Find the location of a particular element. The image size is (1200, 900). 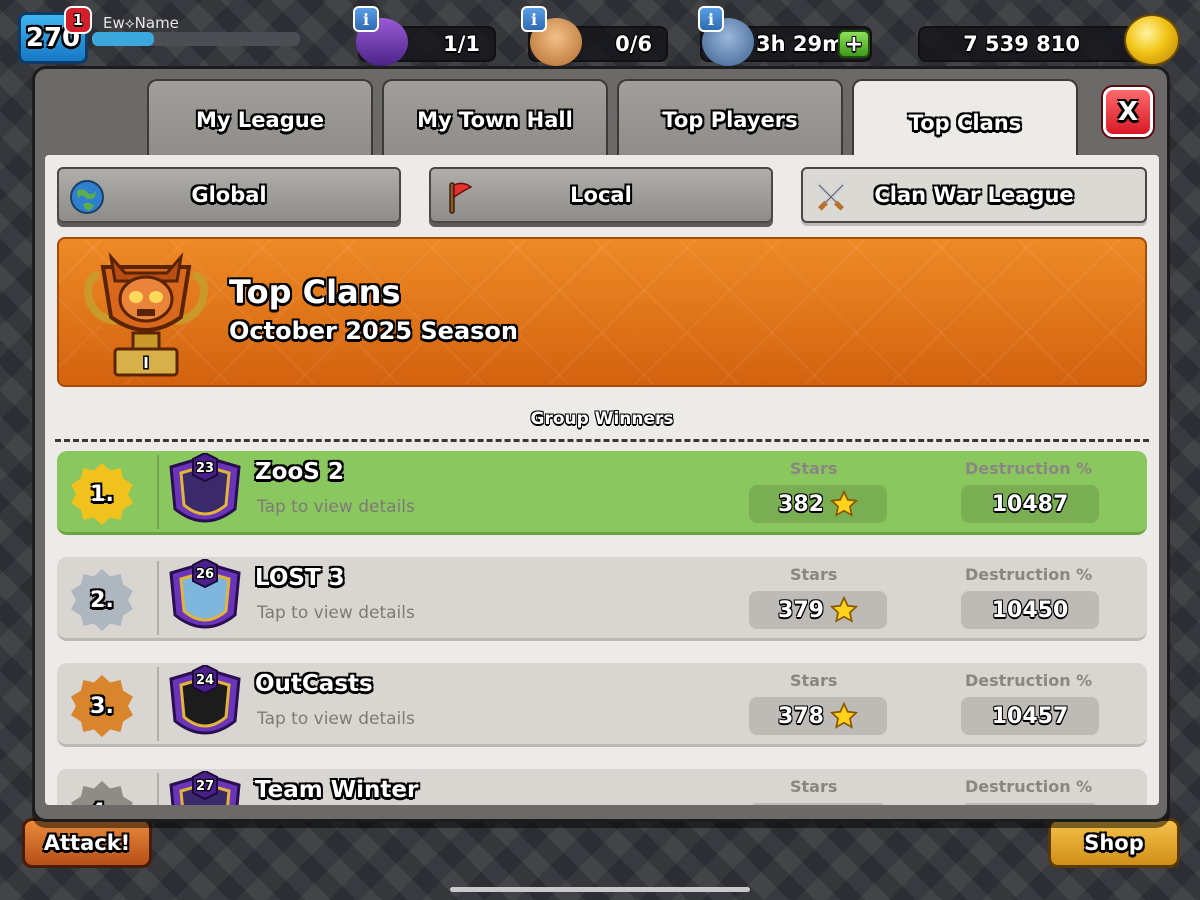

shield-info-icon: i is located at coordinates (711, 19).